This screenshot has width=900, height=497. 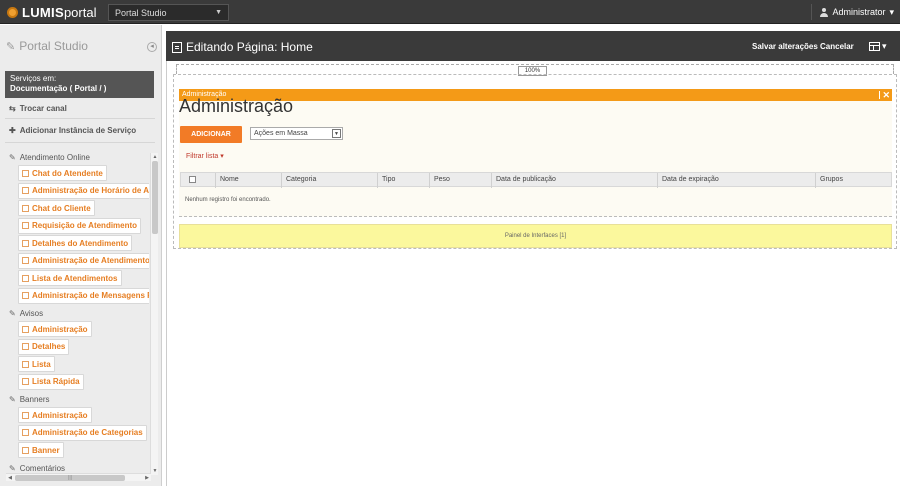 What do you see at coordinates (80, 243) in the screenshot?
I see `service-instance-label: Detalhes do Atendimento` at bounding box center [80, 243].